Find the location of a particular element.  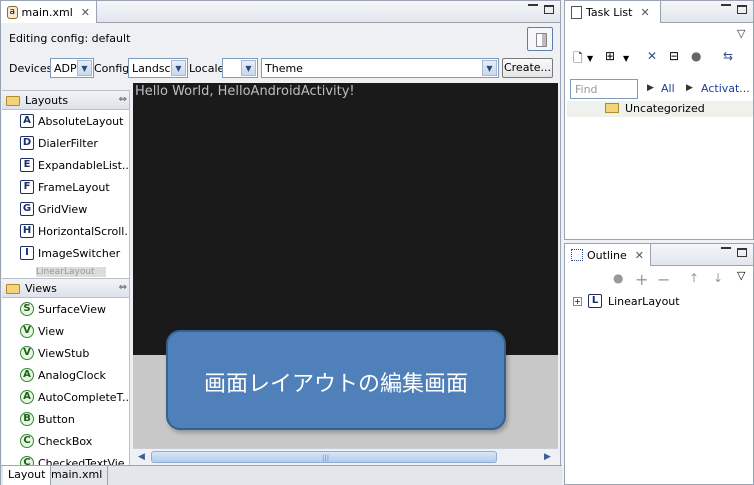

outline-tab-bar: Outline ✕ is located at coordinates (659, 255).